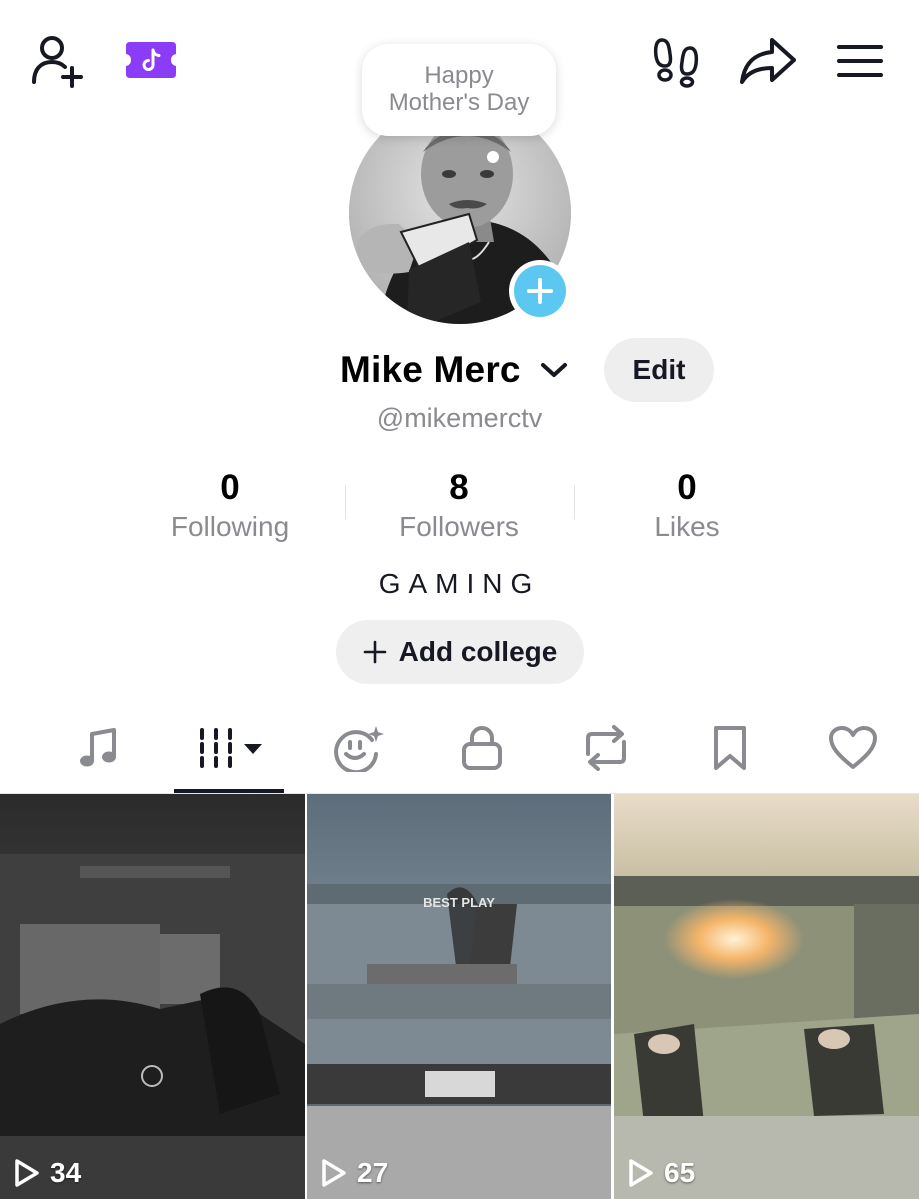 The width and height of the screenshot is (919, 1199). I want to click on videos-grid-icon, so click(231, 748).